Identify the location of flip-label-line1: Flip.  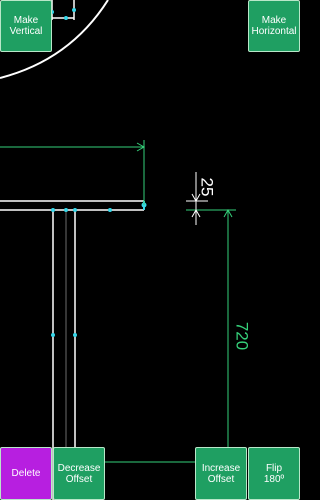
(274, 468).